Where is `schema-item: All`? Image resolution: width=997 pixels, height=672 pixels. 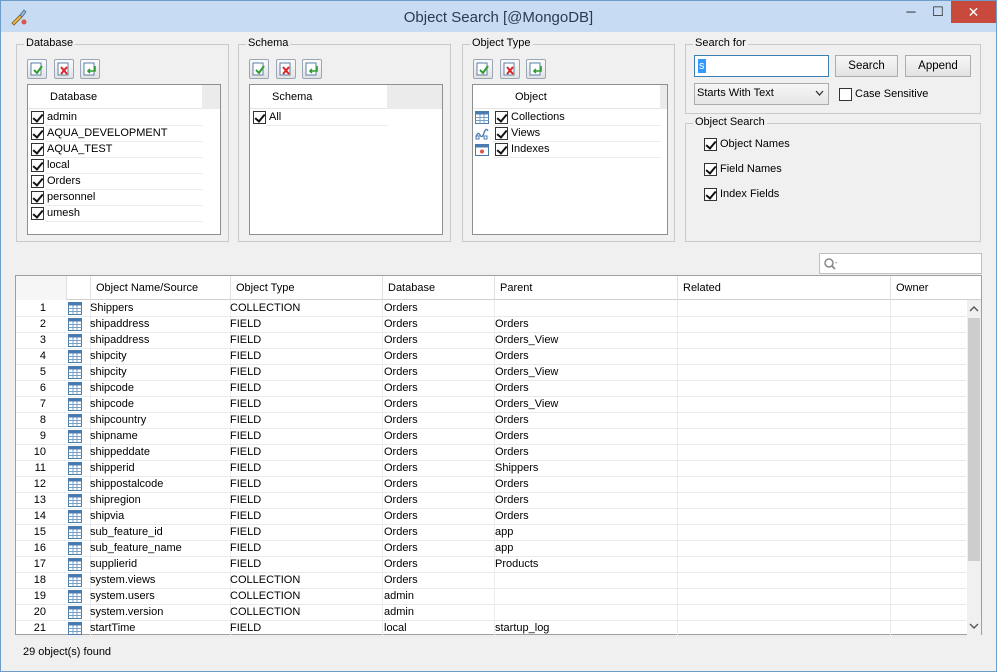
schema-item: All is located at coordinates (319, 118).